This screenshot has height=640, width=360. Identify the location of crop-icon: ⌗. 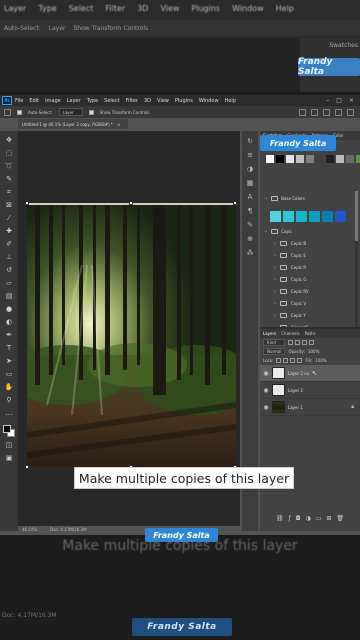
(9, 192).